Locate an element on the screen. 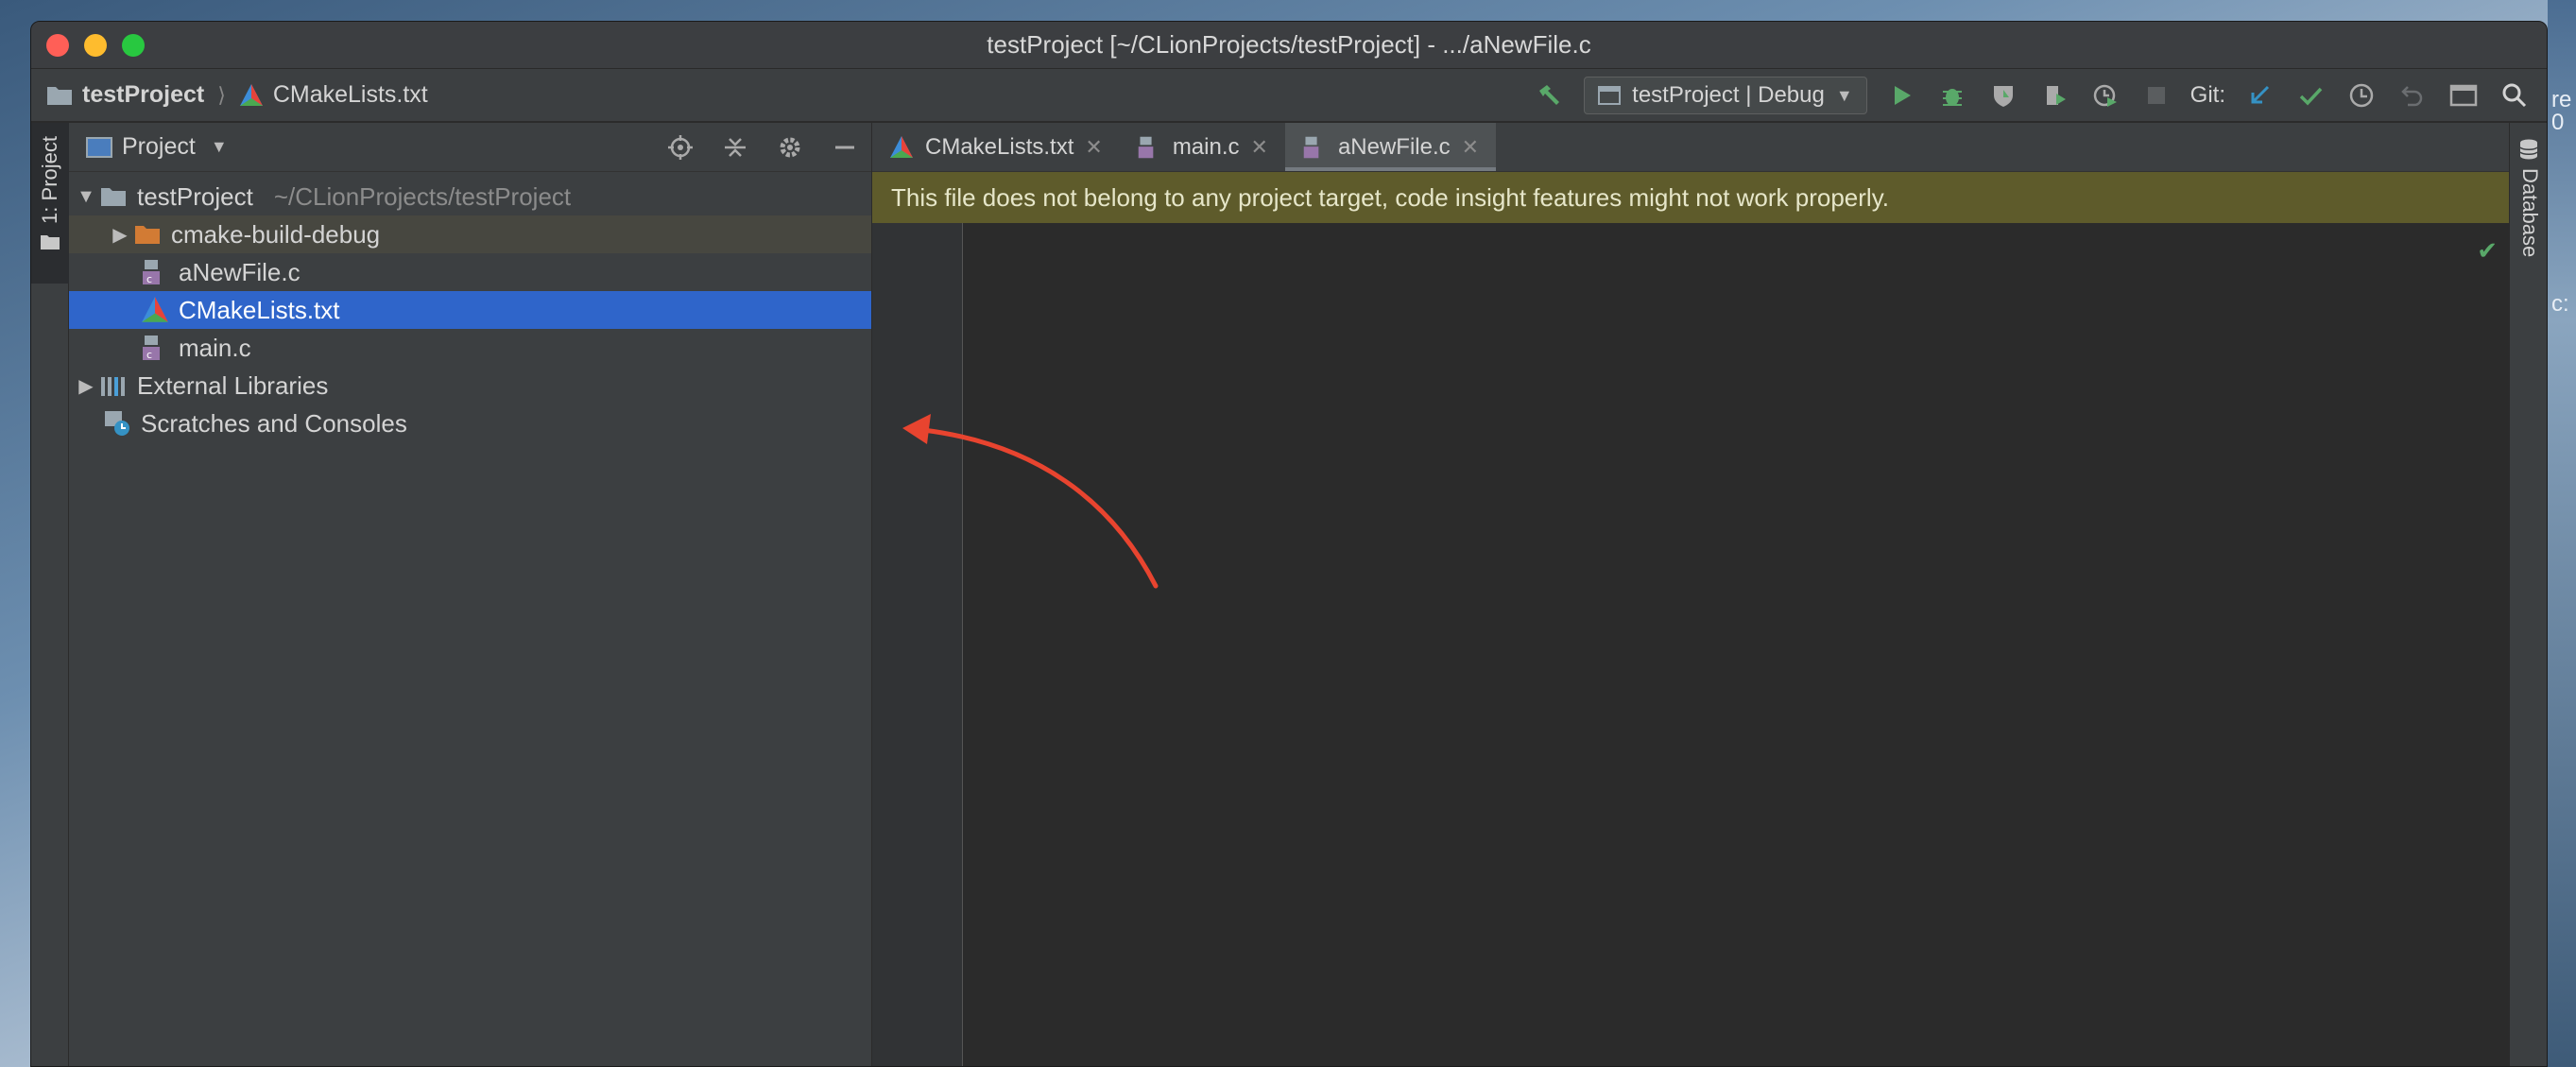 The height and width of the screenshot is (1067, 2576). window-controls is located at coordinates (95, 45).